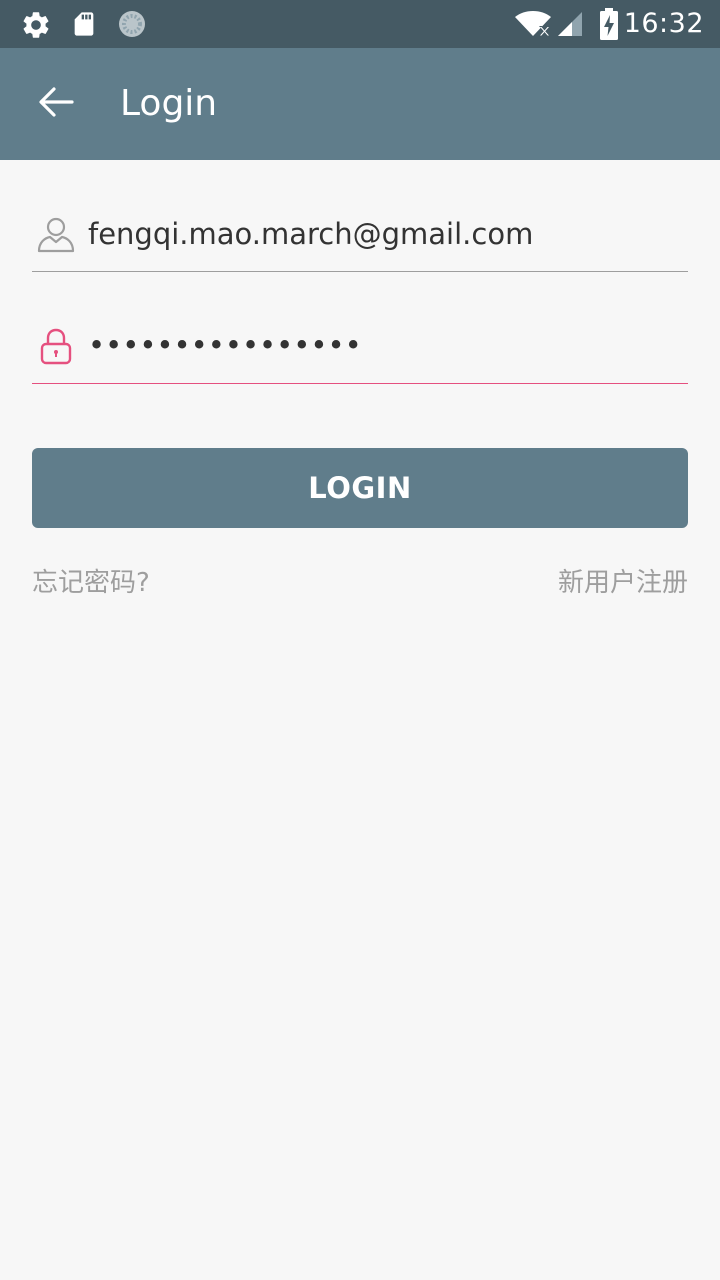  What do you see at coordinates (36, 27) in the screenshot?
I see `settings-icon` at bounding box center [36, 27].